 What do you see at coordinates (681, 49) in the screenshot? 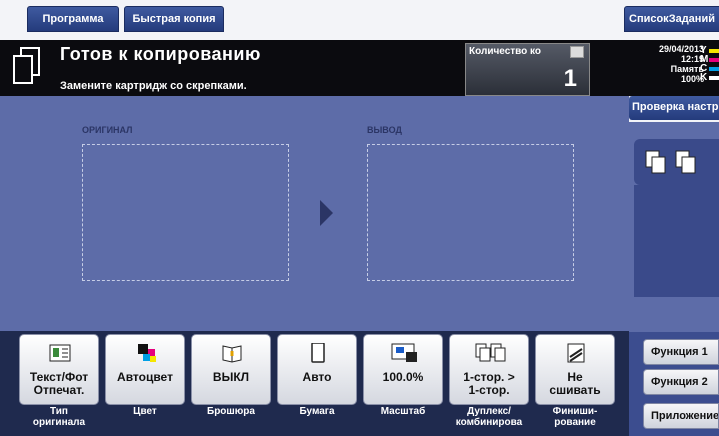
I see `date-text: 29/04/2013` at bounding box center [681, 49].